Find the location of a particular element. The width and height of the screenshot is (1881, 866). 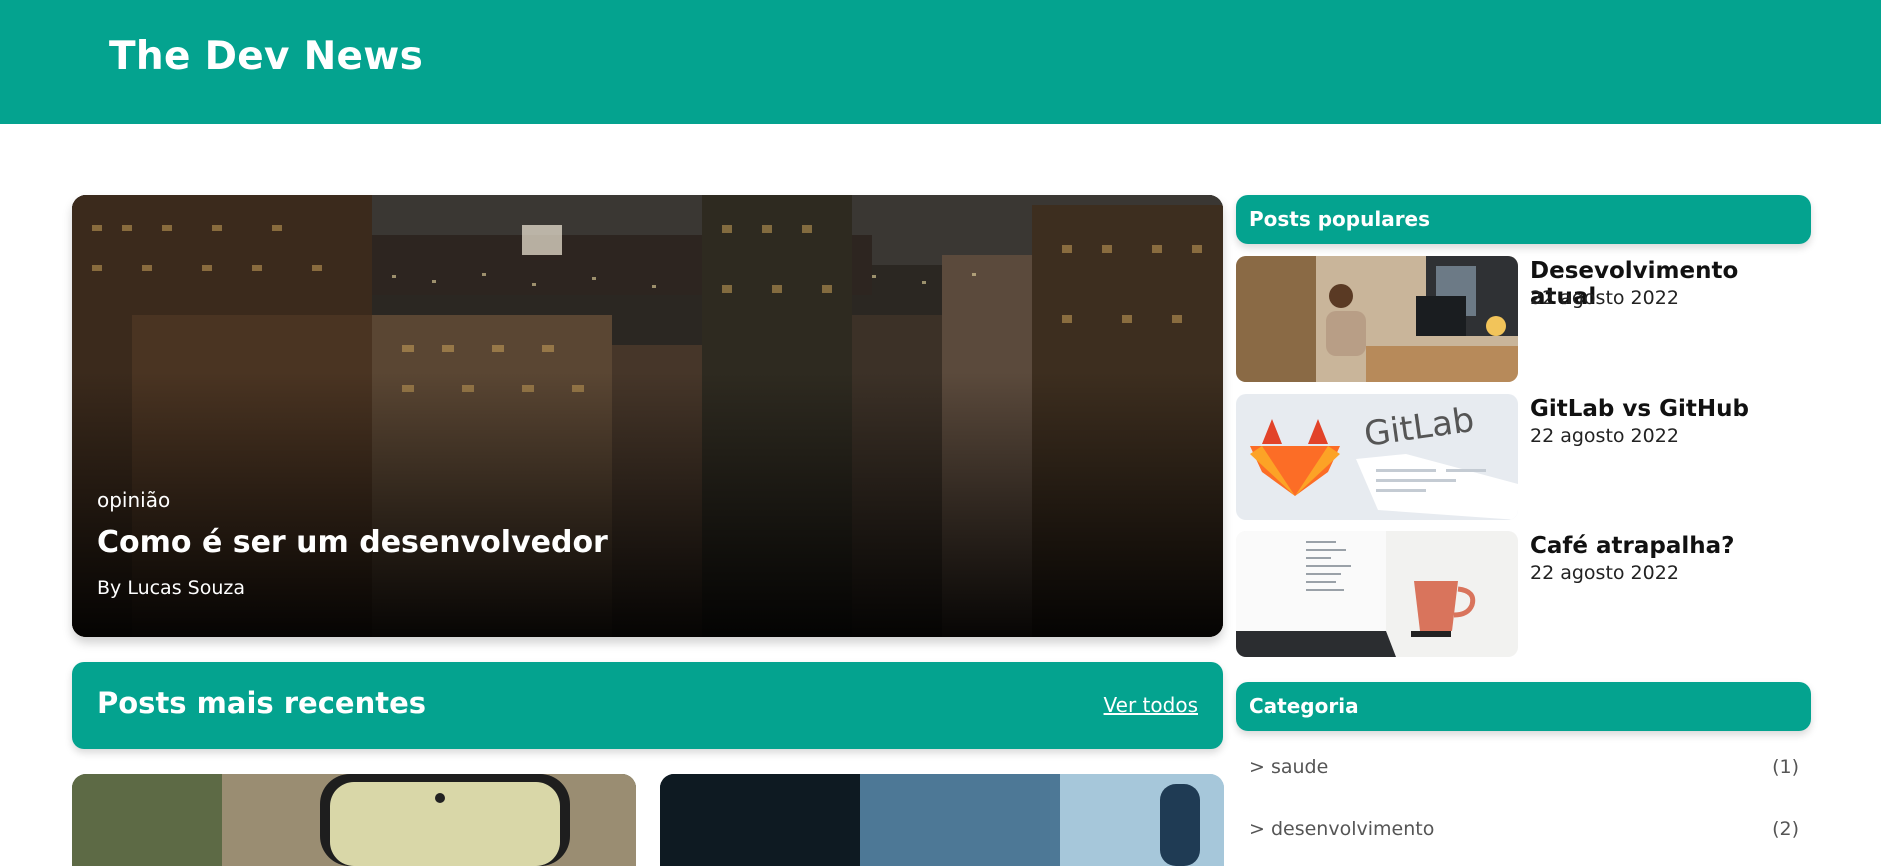

popular-posts-title: Posts populares is located at coordinates (1340, 219).